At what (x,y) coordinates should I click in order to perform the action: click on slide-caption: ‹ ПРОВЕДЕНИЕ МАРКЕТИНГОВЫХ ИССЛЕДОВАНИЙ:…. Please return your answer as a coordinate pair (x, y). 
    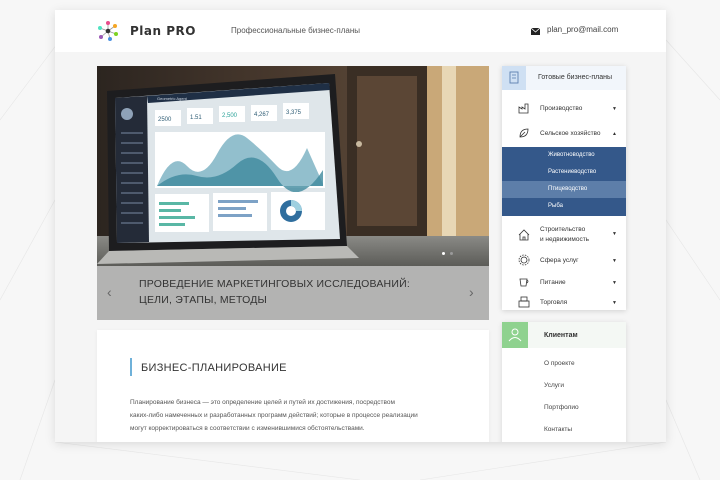
    Looking at the image, I should click on (293, 293).